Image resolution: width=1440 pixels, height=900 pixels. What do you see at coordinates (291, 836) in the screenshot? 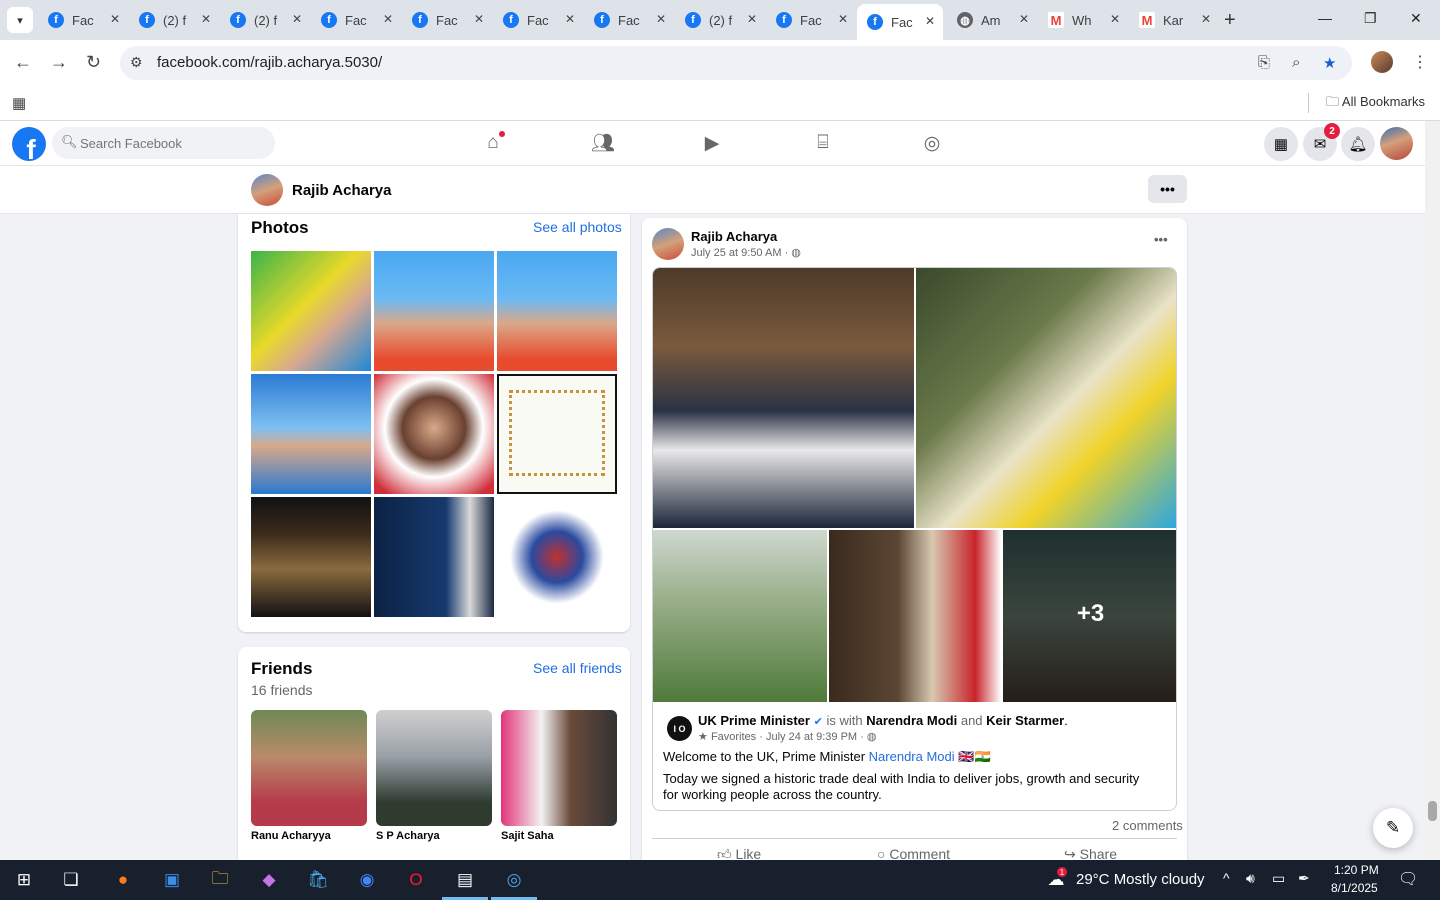
I see `friend-name: Ranu Acharyya` at bounding box center [291, 836].